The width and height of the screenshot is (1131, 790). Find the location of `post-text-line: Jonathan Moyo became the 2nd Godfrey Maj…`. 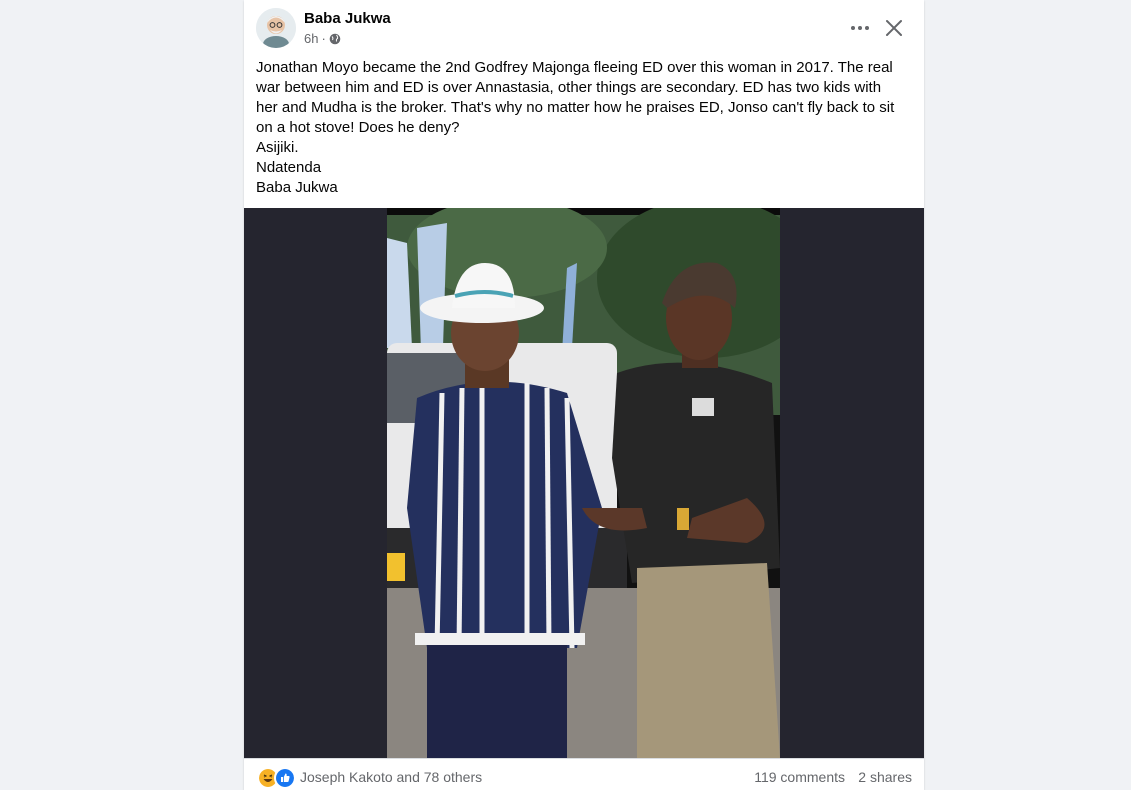

post-text-line: Jonathan Moyo became the 2nd Godfrey Maj… is located at coordinates (575, 97).